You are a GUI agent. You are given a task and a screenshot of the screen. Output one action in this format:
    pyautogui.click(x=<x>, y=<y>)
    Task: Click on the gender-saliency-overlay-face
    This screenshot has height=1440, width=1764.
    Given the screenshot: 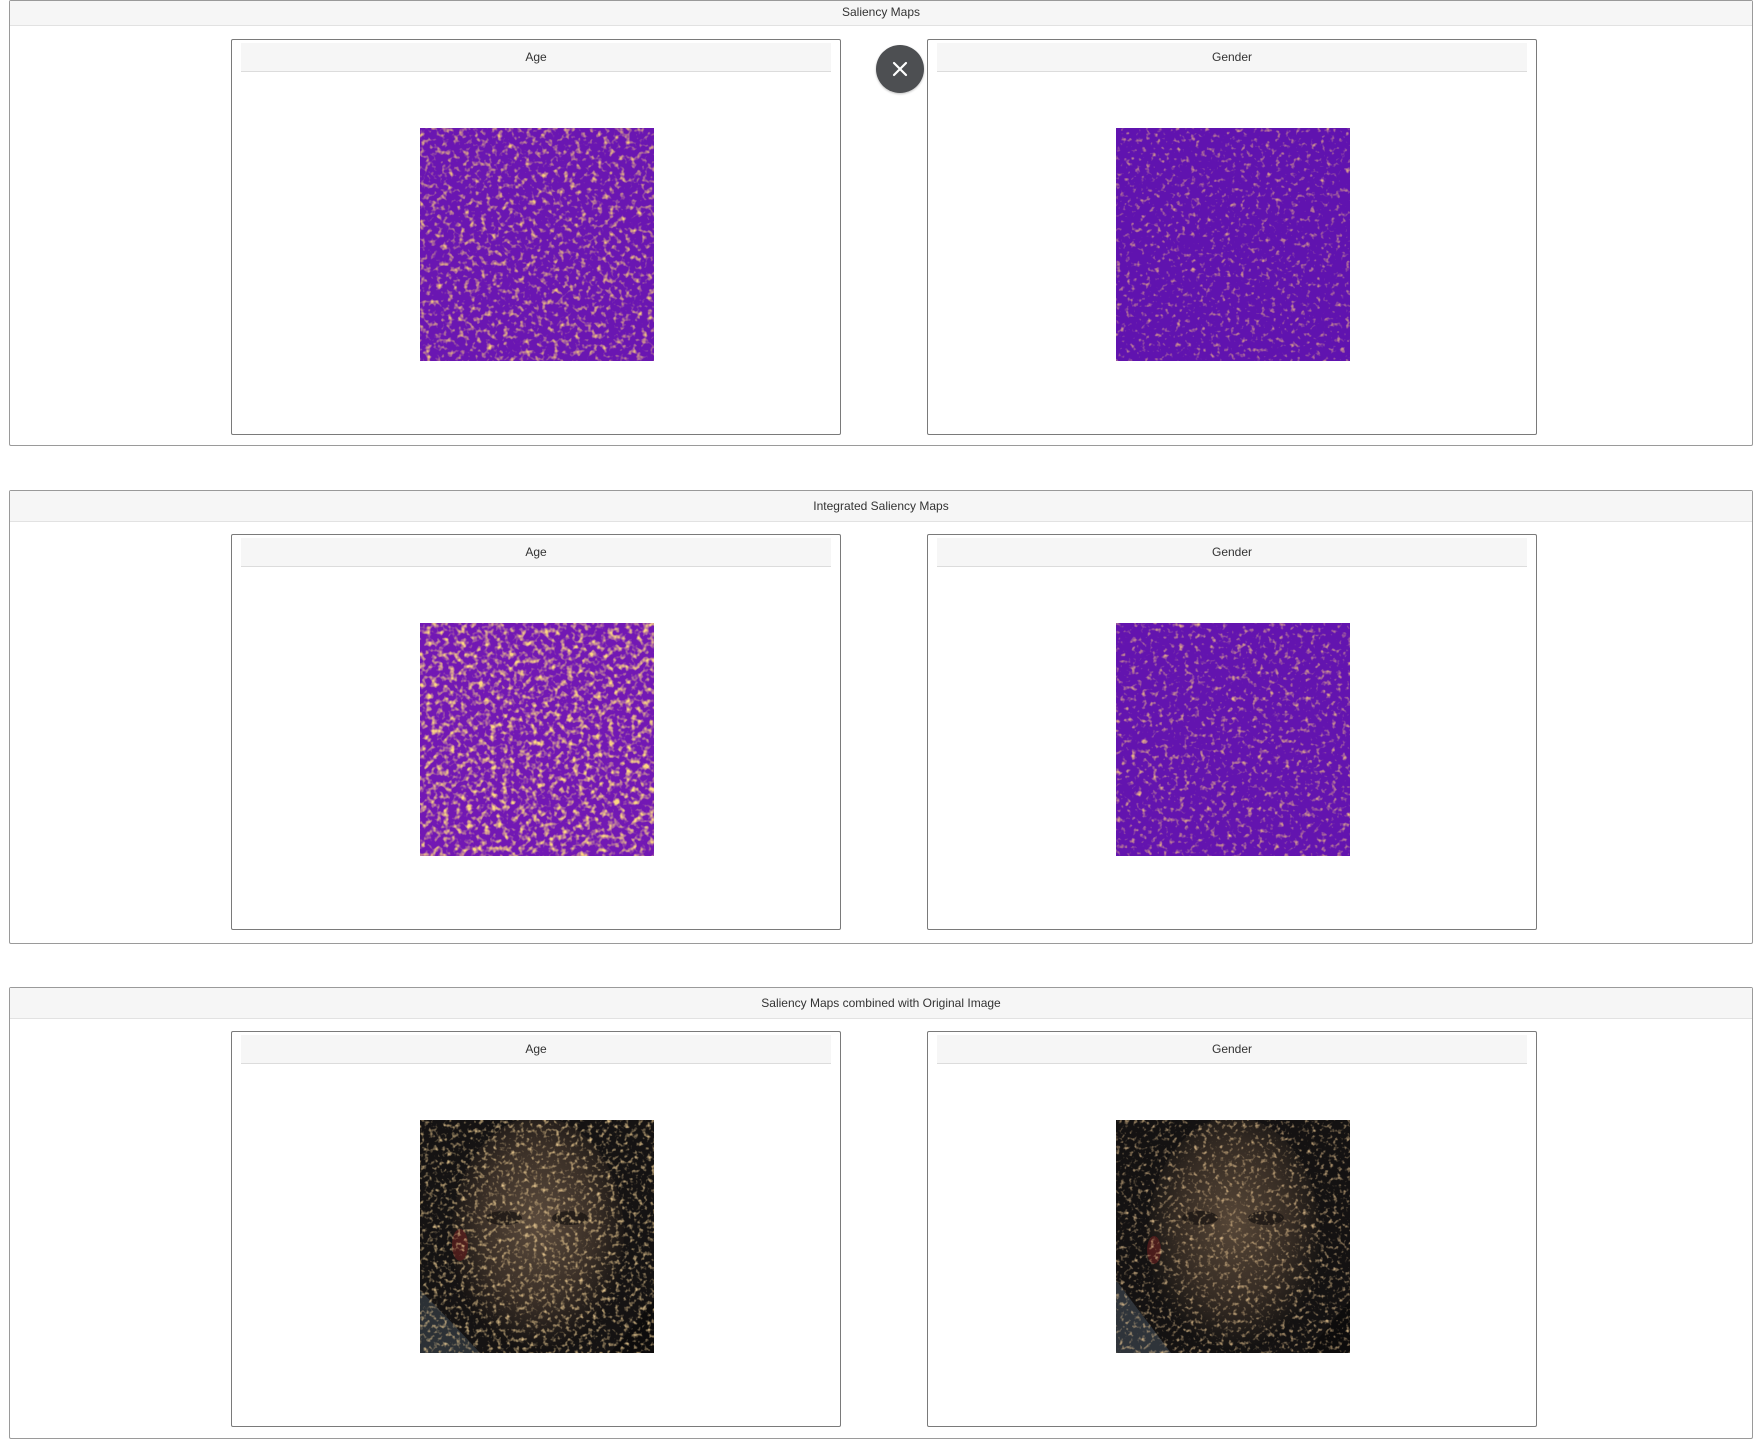 What is the action you would take?
    pyautogui.click(x=1233, y=1236)
    